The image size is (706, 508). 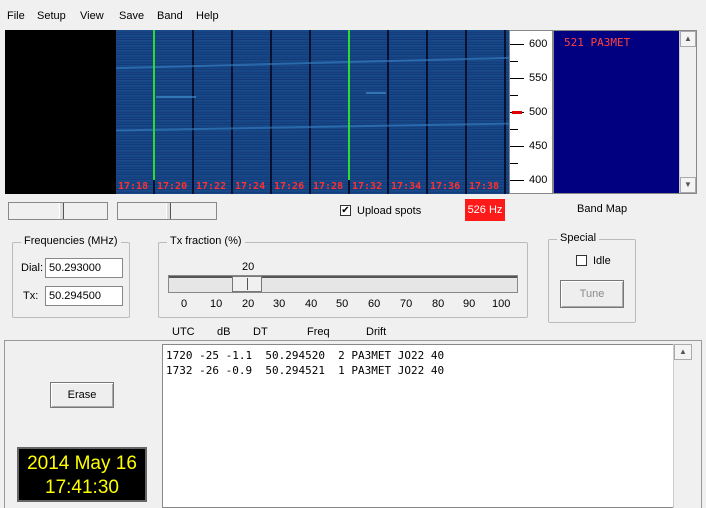 I want to click on column-header-dt: DT, so click(x=260, y=332).